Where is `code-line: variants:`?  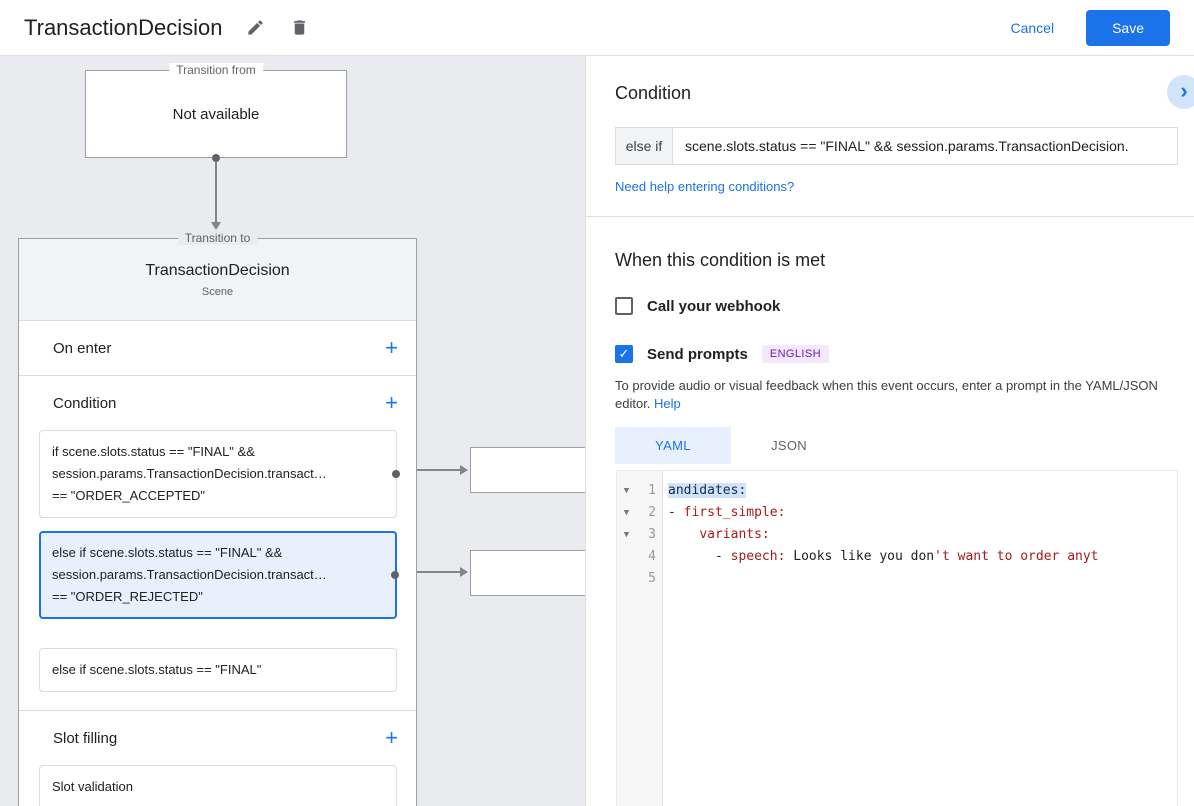 code-line: variants: is located at coordinates (922, 535).